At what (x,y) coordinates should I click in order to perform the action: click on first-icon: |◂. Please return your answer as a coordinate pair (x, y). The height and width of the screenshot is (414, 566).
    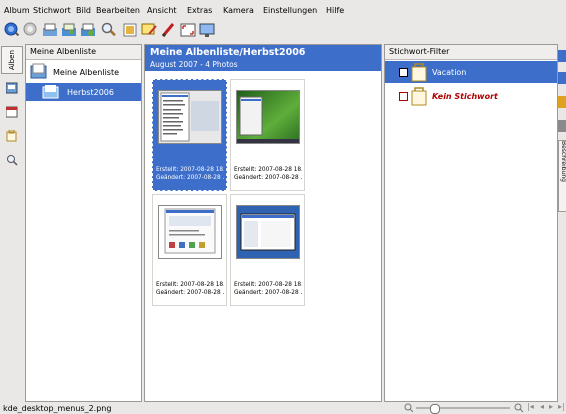
    Looking at the image, I should click on (530, 406).